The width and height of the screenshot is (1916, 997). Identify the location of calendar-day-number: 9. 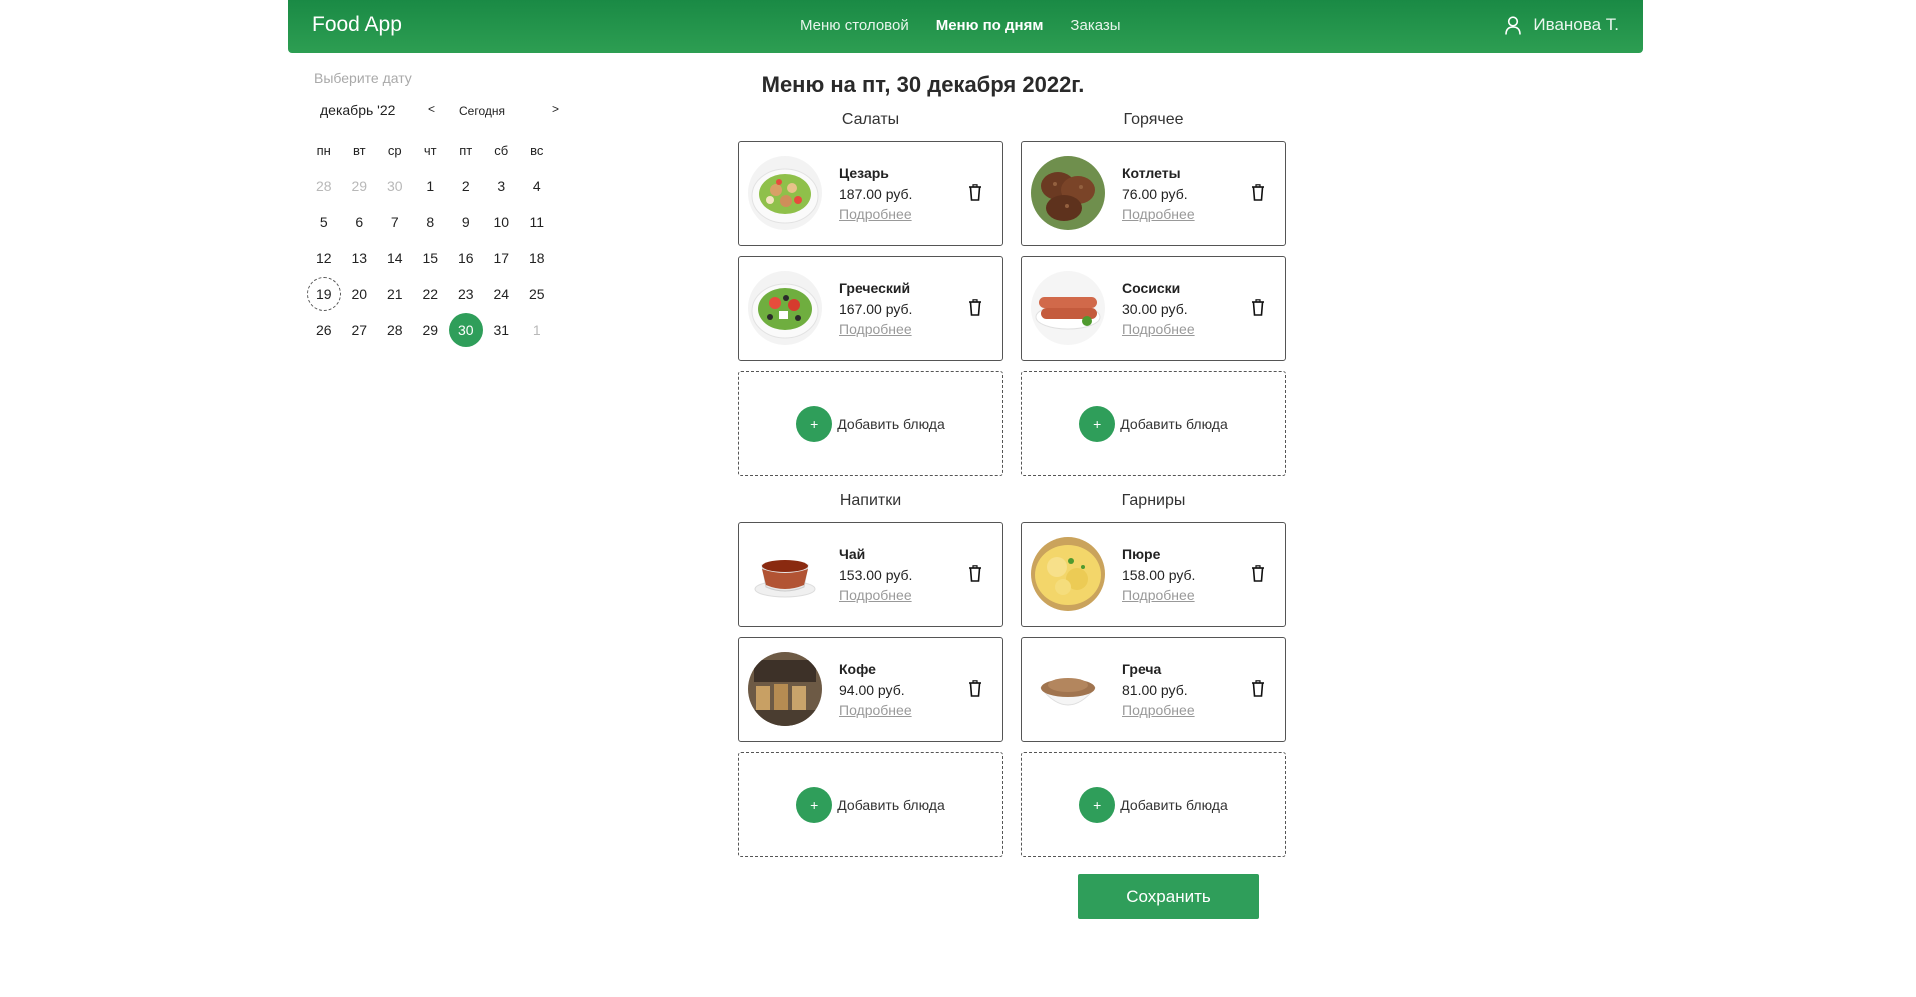
(465, 222).